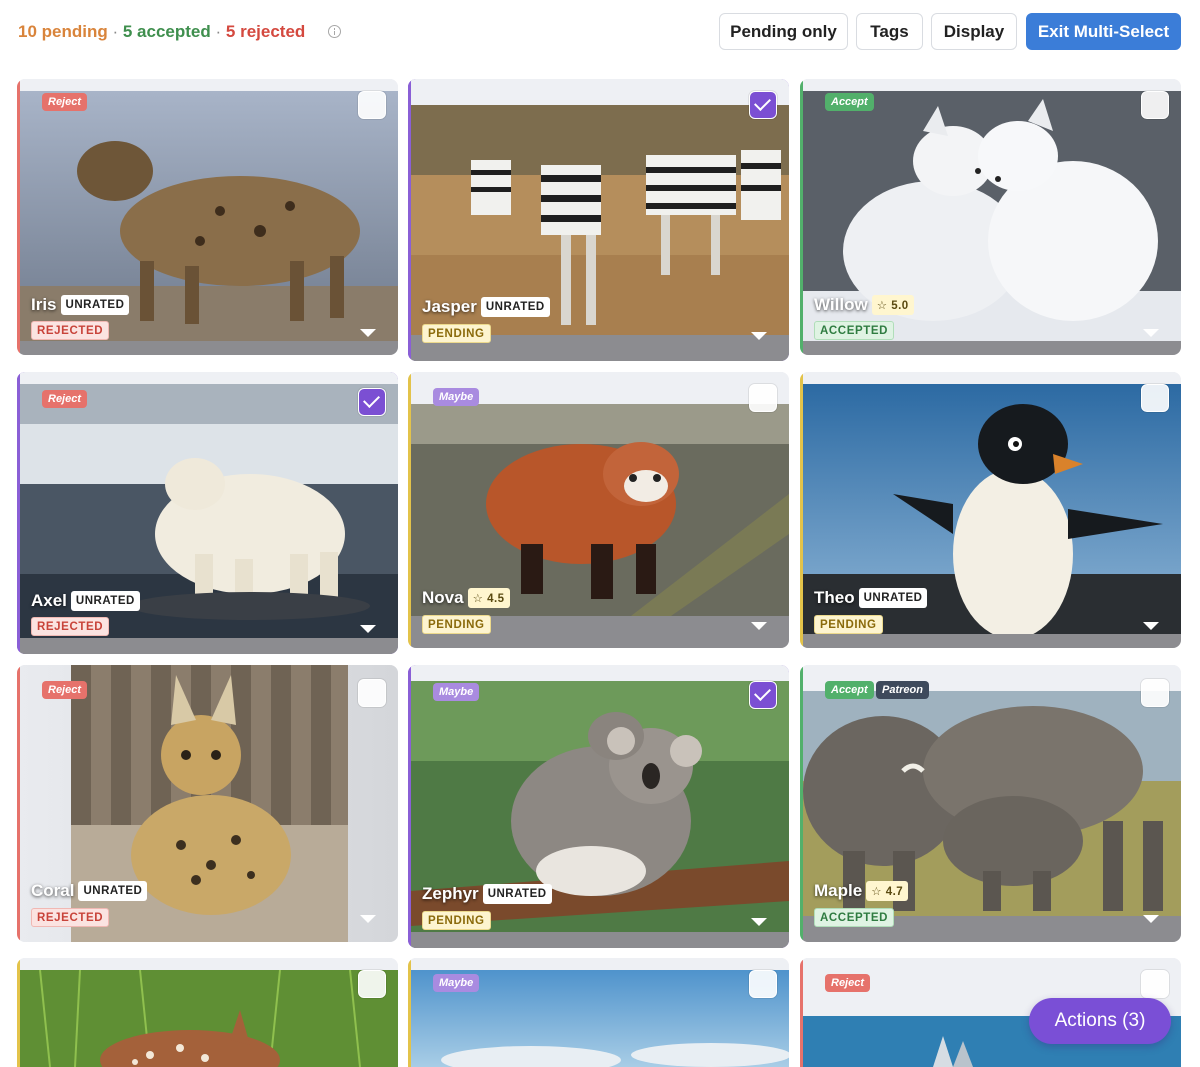 Image resolution: width=1200 pixels, height=1067 pixels. What do you see at coordinates (450, 893) in the screenshot?
I see `item-name: Zephyr` at bounding box center [450, 893].